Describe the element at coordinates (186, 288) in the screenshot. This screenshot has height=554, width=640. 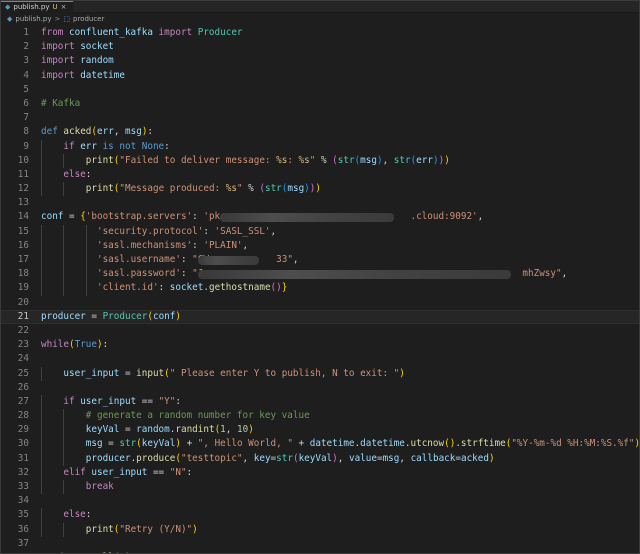
I see `code-token: socket` at that location.